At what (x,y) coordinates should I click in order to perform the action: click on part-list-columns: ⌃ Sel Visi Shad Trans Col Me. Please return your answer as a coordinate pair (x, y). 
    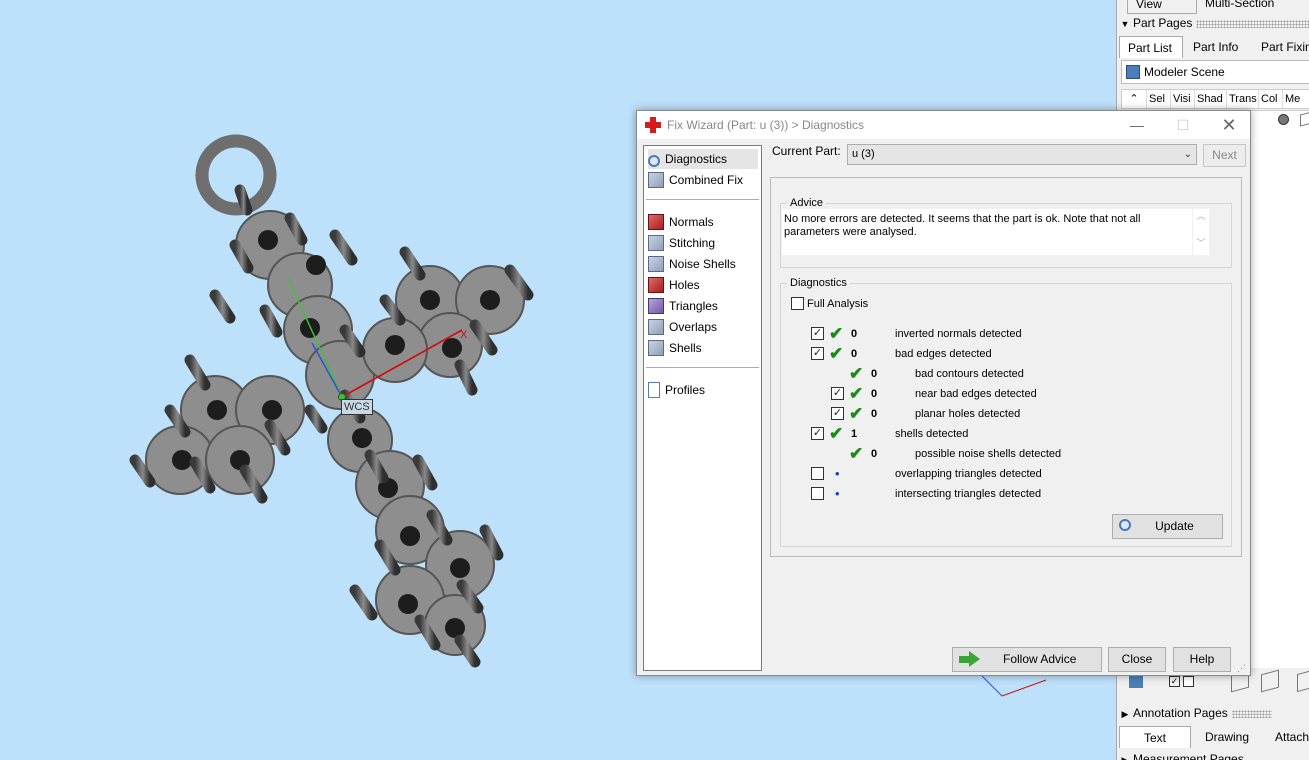
    Looking at the image, I should click on (1215, 99).